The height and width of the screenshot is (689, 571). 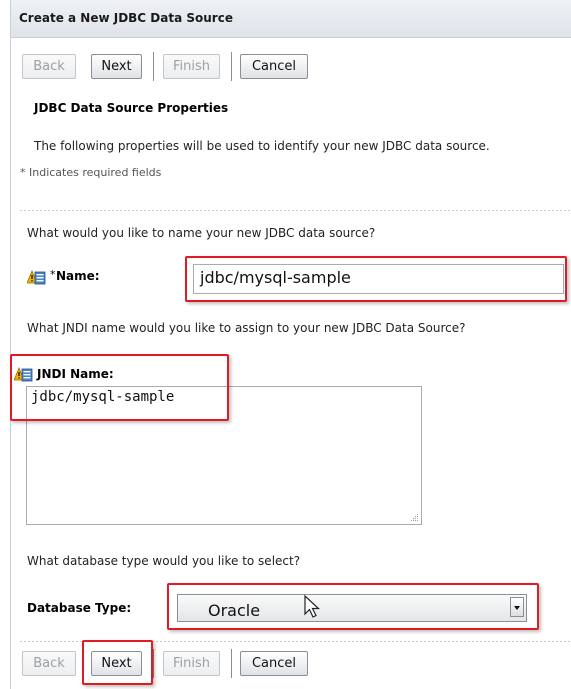 I want to click on section-title: JDBC Data Source Properties, so click(x=131, y=108).